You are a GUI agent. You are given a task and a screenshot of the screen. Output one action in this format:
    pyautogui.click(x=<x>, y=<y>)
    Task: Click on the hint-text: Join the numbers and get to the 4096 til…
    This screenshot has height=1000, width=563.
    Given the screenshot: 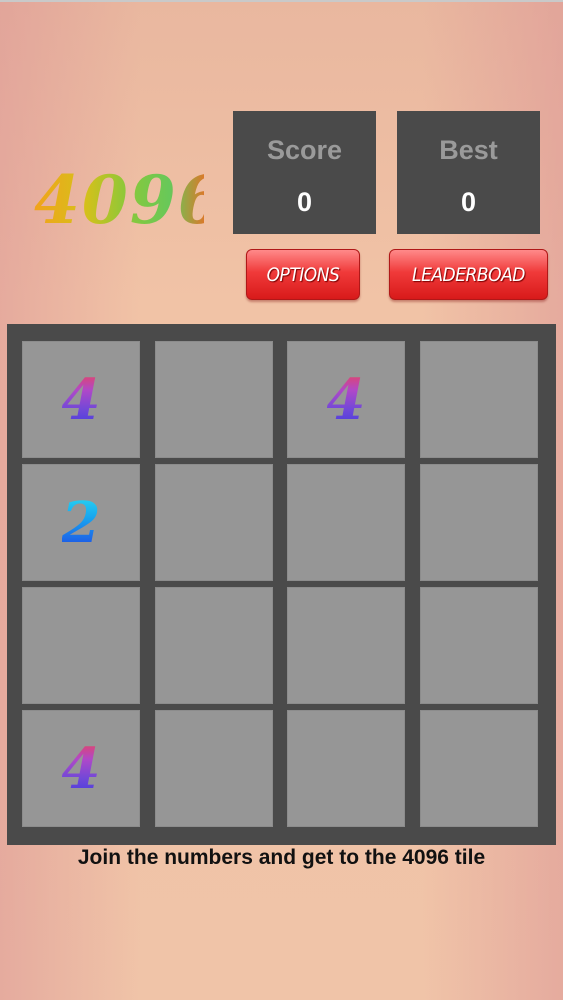 What is the action you would take?
    pyautogui.click(x=281, y=857)
    